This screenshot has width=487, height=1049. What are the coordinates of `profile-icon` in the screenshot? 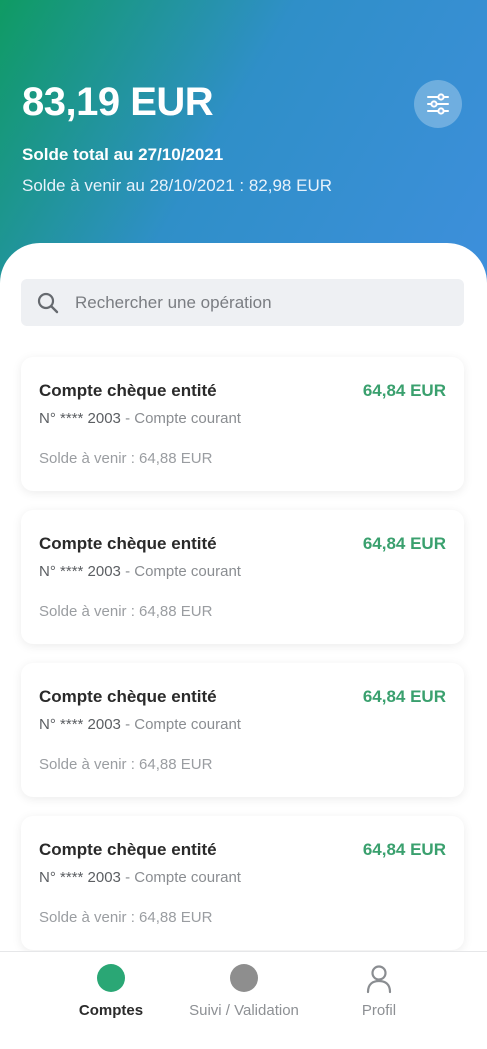 It's located at (379, 979).